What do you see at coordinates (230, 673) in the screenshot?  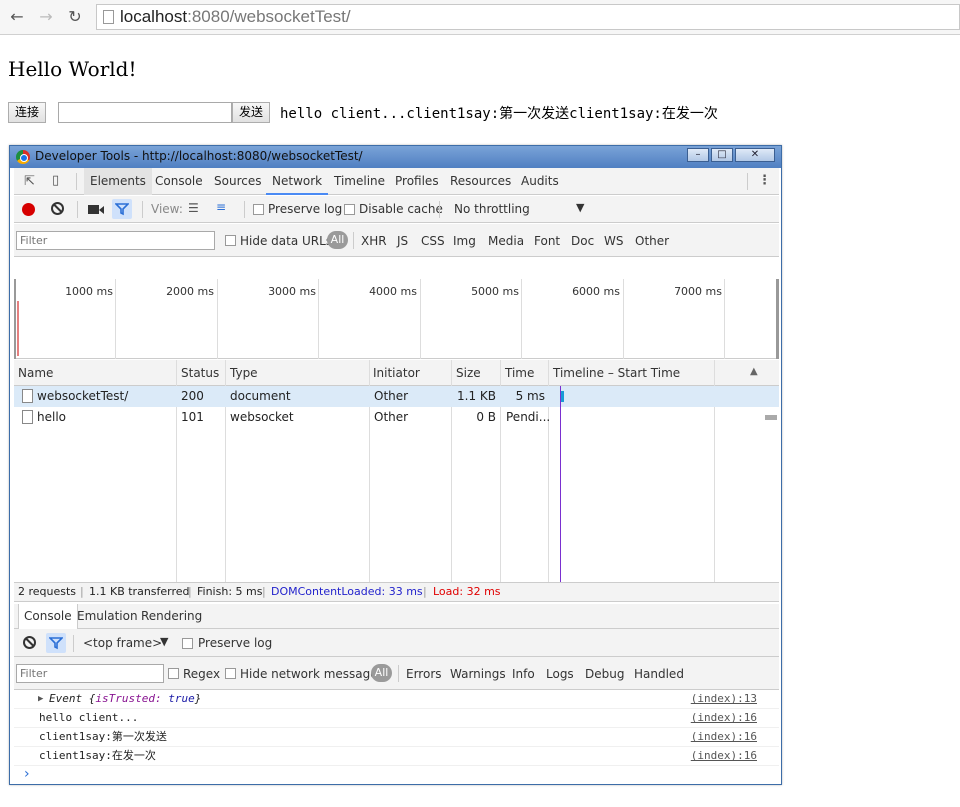 I see `hide-network-checkbox` at bounding box center [230, 673].